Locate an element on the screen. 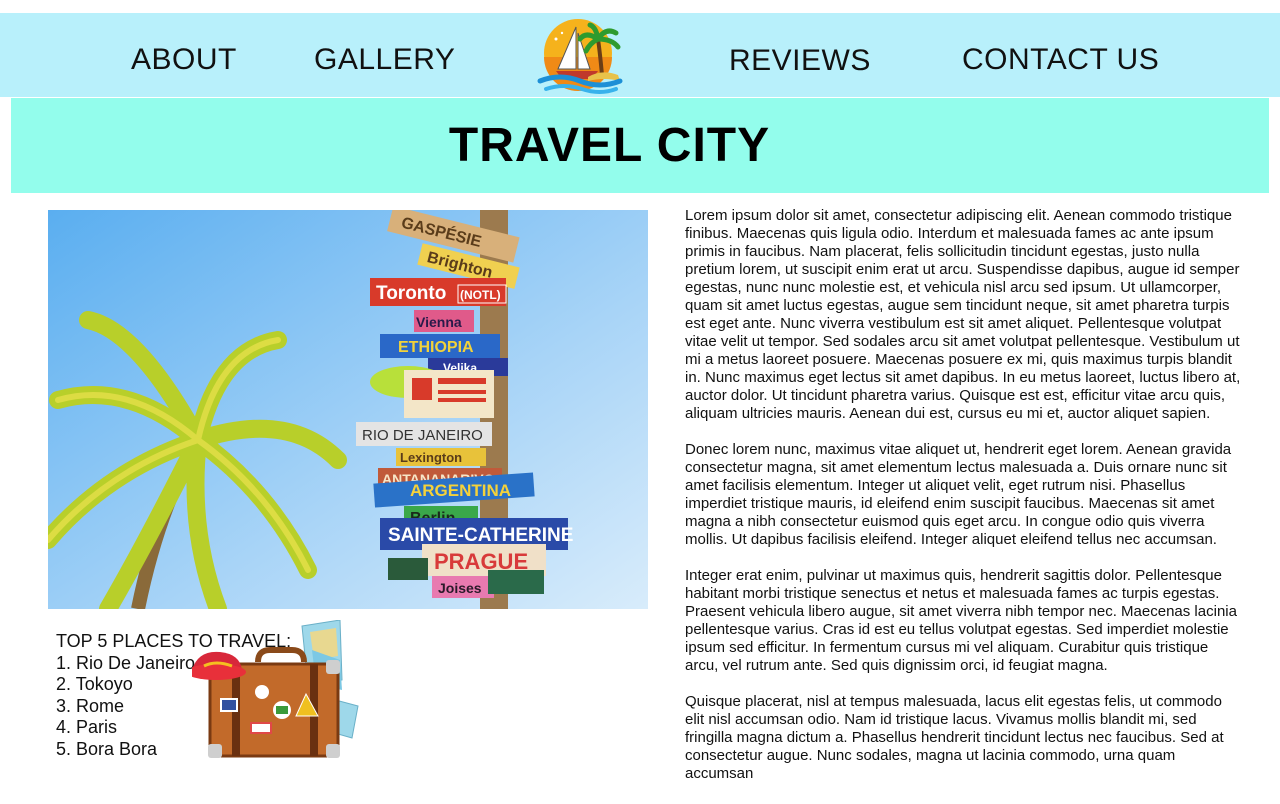  sign-vienna: Vienna is located at coordinates (439, 322).